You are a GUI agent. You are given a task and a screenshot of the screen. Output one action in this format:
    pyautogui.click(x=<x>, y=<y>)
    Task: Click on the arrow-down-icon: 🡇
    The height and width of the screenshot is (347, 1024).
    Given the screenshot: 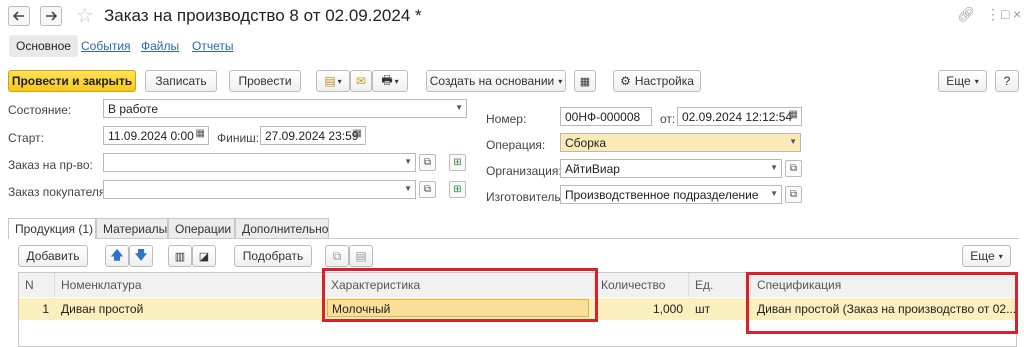 What is the action you would take?
    pyautogui.click(x=141, y=254)
    